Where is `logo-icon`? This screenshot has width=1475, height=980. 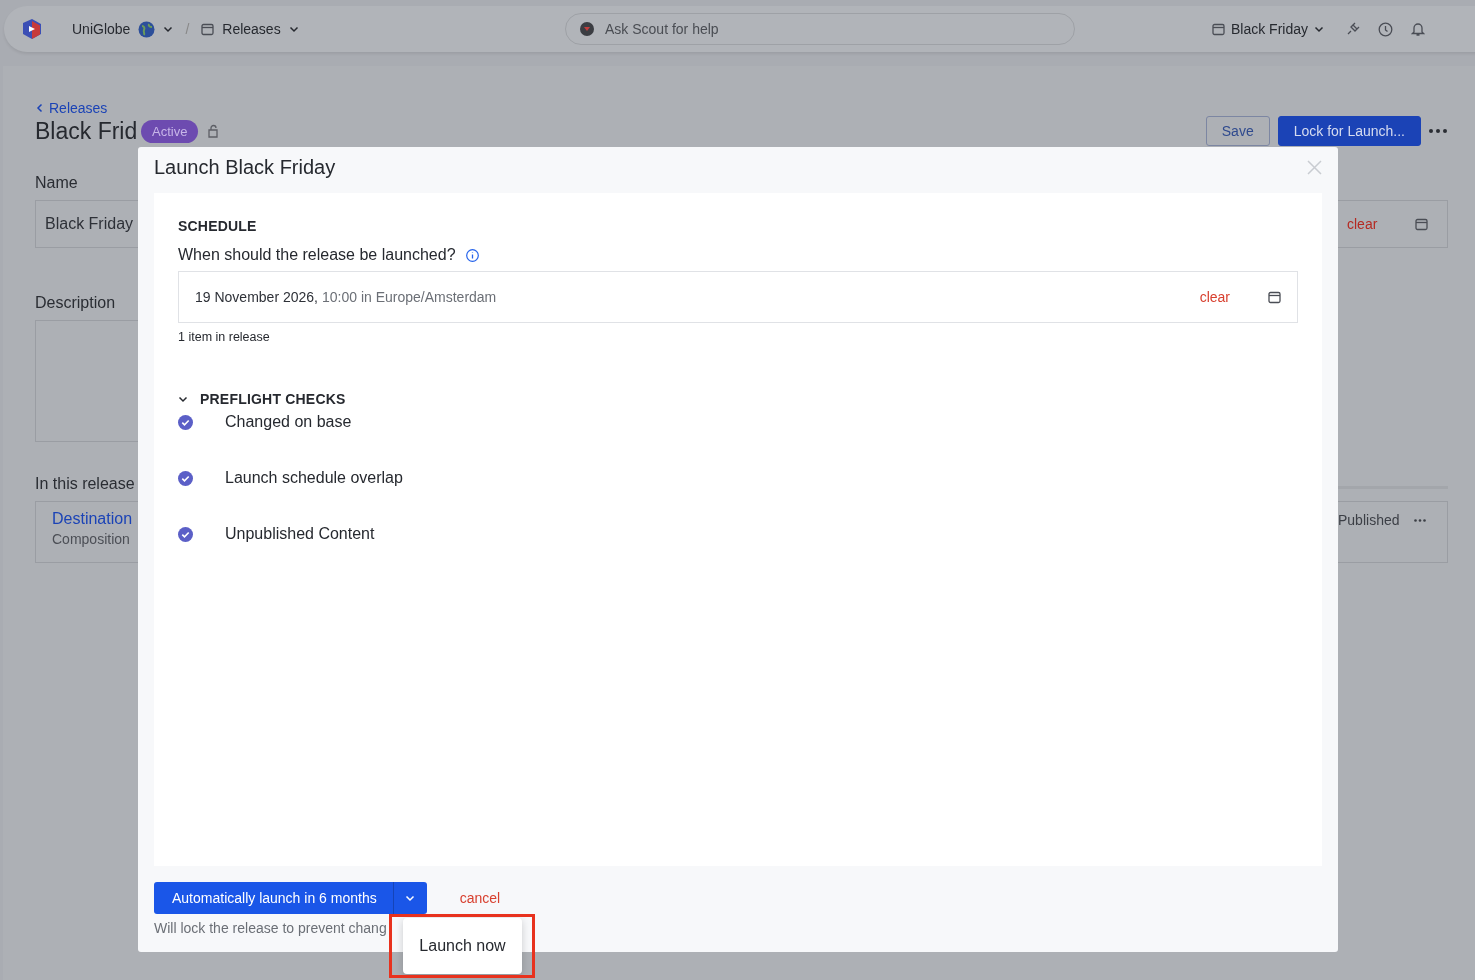
logo-icon is located at coordinates (32, 29).